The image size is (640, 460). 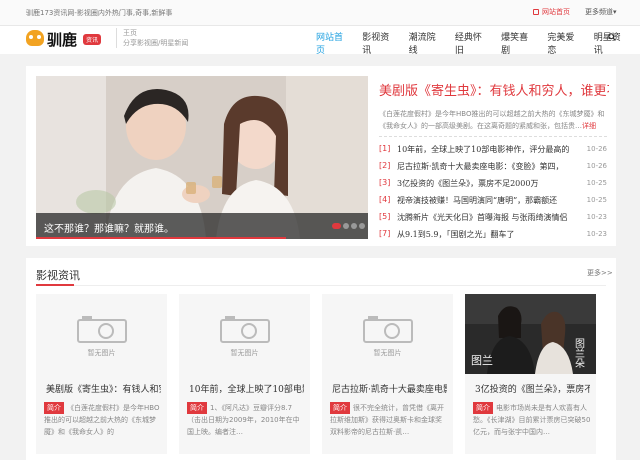 What do you see at coordinates (62, 40) in the screenshot?
I see `logo-text: 驯鹿` at bounding box center [62, 40].